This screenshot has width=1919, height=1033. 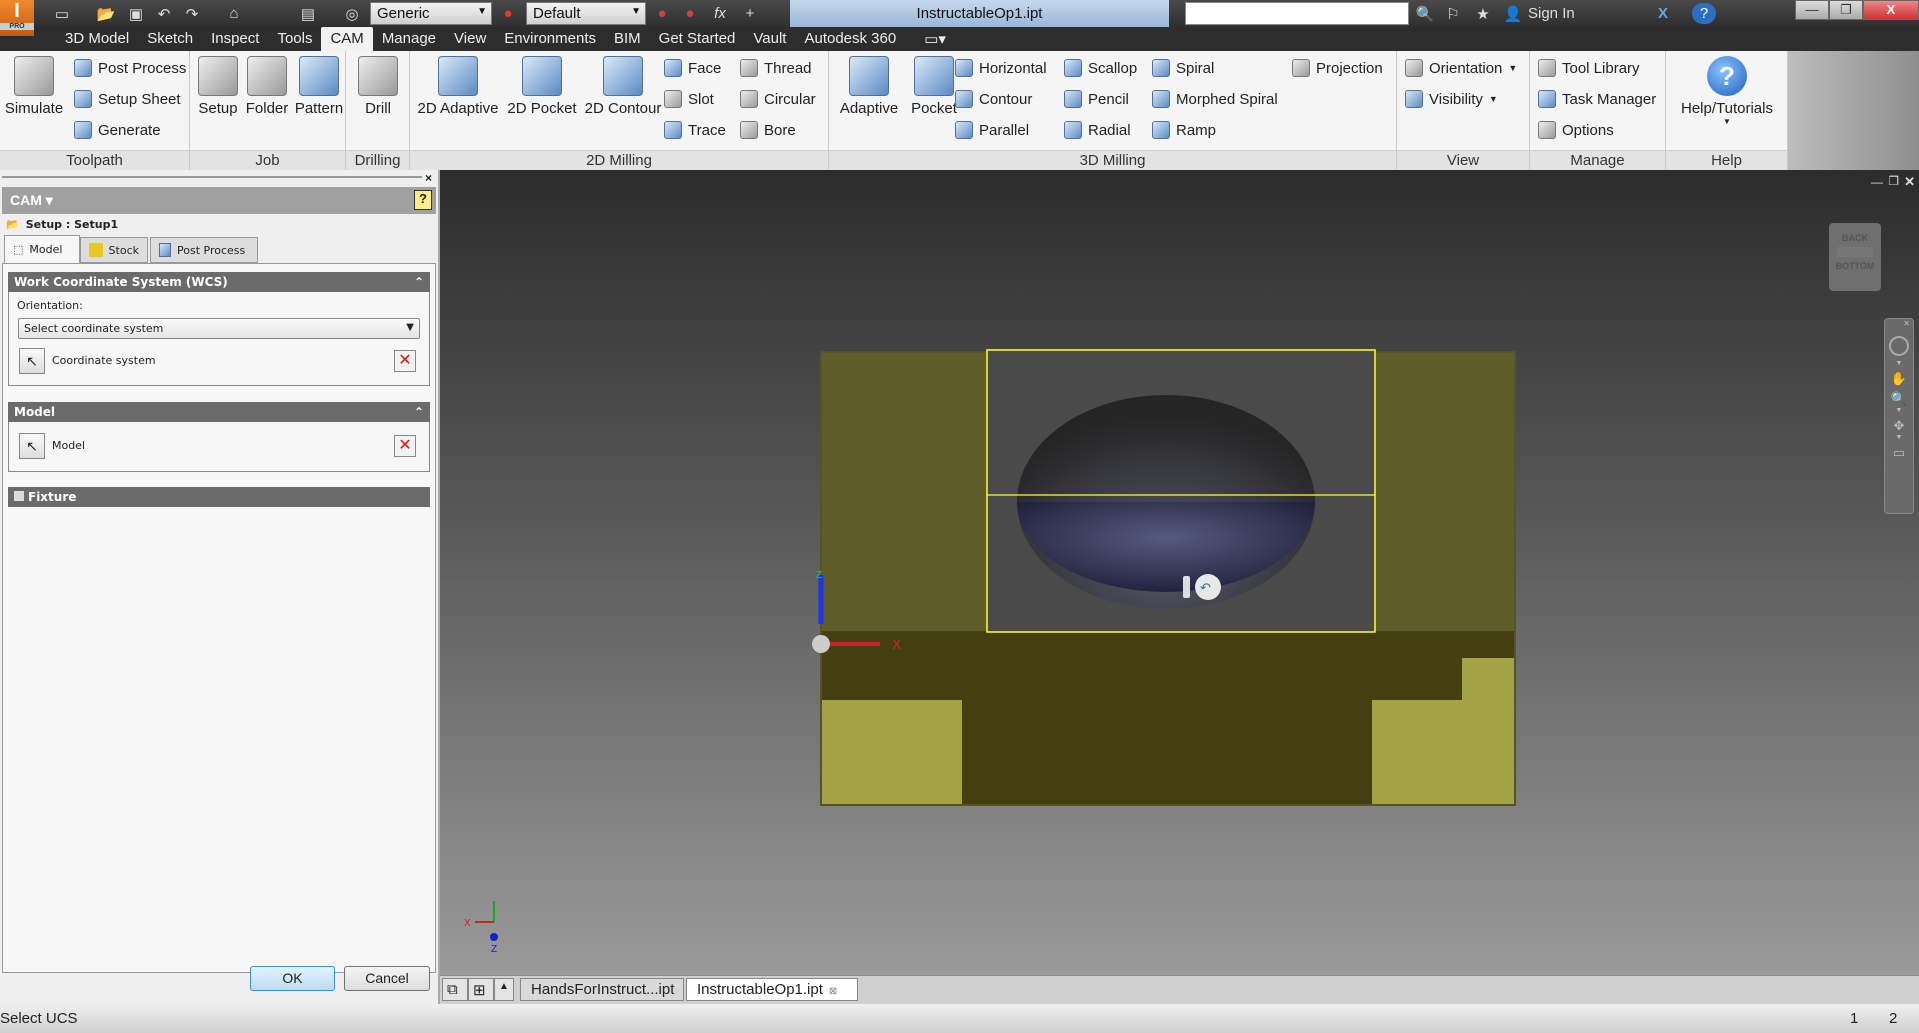 What do you see at coordinates (1443, 752) in the screenshot?
I see `fixture-block-right` at bounding box center [1443, 752].